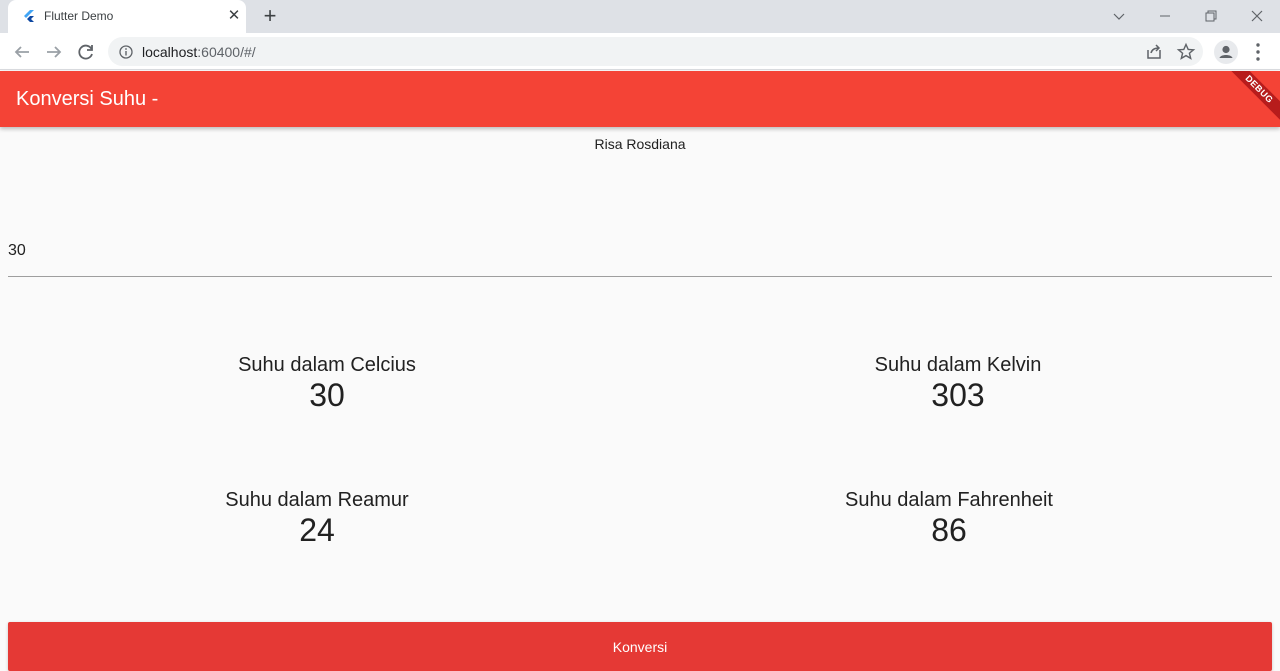 Image resolution: width=1280 pixels, height=671 pixels. What do you see at coordinates (317, 500) in the screenshot?
I see `result-reamur-label: Suhu dalam Reamur` at bounding box center [317, 500].